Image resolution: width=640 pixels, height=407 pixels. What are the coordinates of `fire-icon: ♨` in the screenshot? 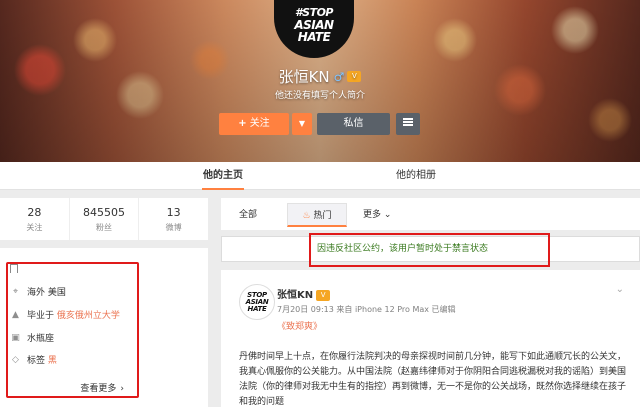 It's located at (306, 216).